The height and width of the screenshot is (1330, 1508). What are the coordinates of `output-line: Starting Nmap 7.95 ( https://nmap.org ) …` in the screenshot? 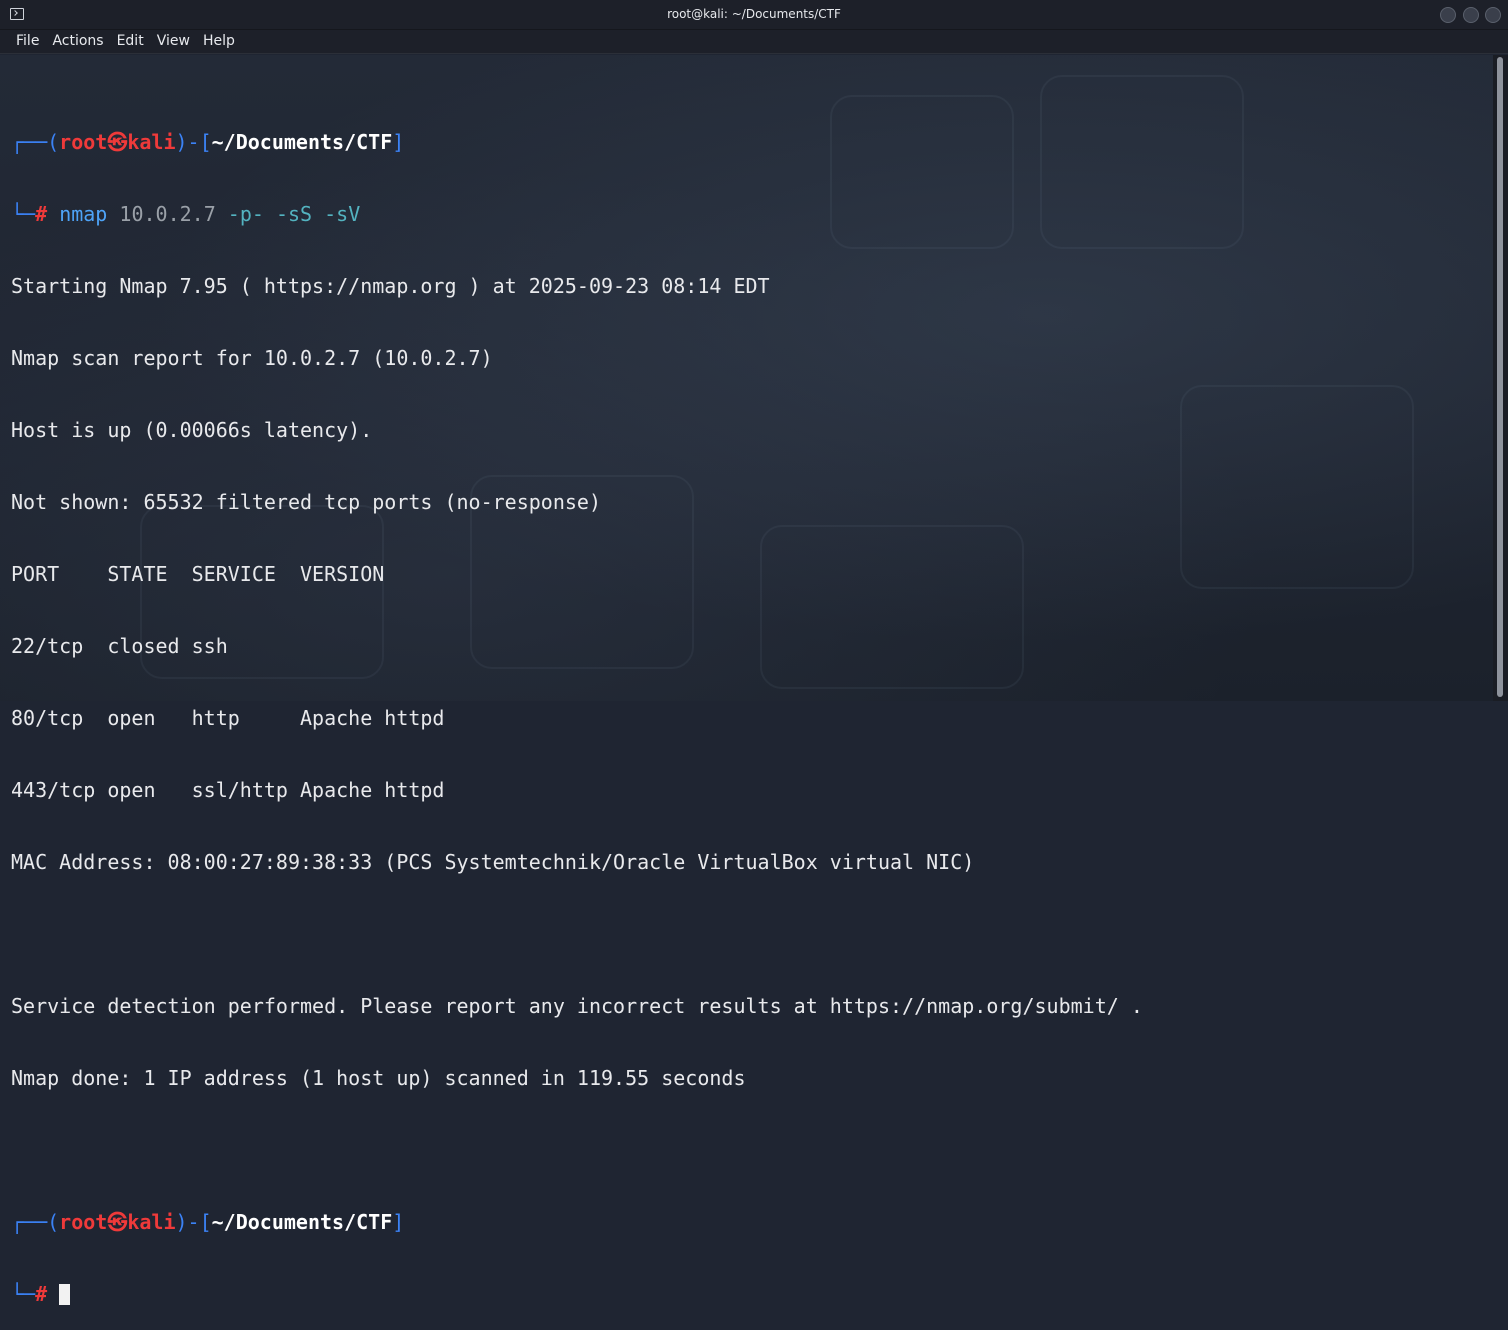 It's located at (390, 286).